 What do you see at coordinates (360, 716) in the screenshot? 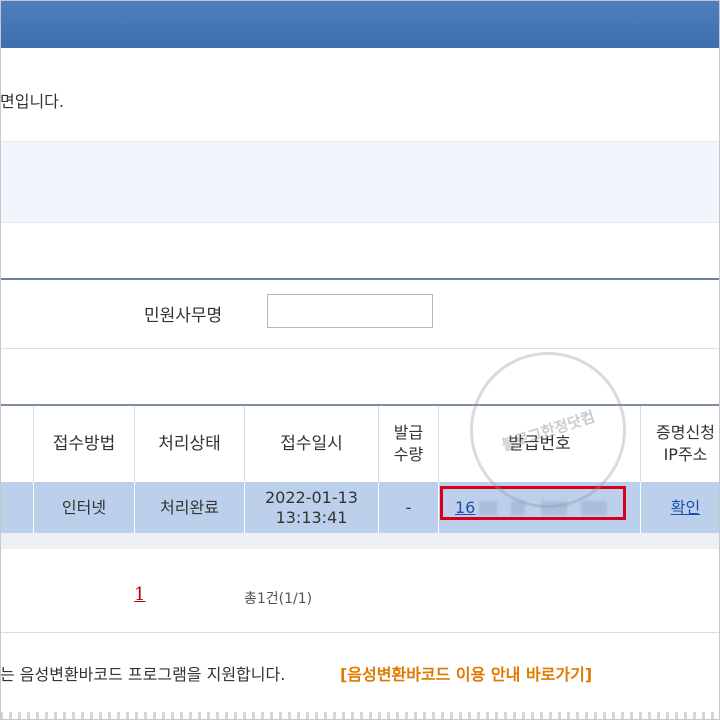
I see `cut-off-text` at bounding box center [360, 716].